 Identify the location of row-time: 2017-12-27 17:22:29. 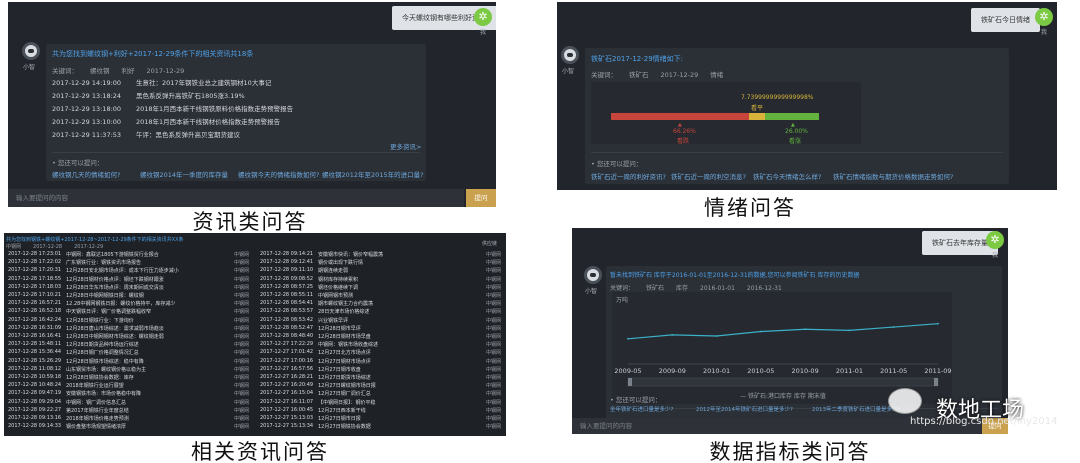
(287, 344).